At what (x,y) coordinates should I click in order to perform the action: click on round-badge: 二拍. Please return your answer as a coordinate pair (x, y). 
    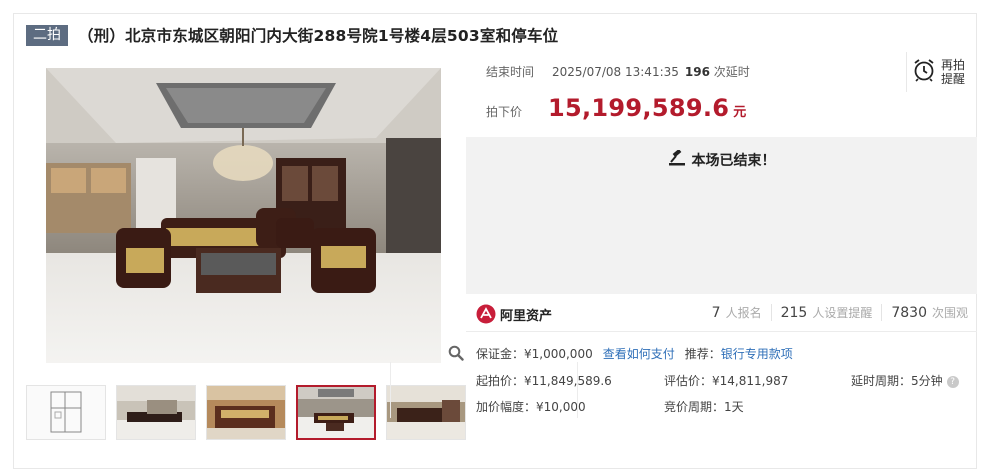
    Looking at the image, I should click on (47, 35).